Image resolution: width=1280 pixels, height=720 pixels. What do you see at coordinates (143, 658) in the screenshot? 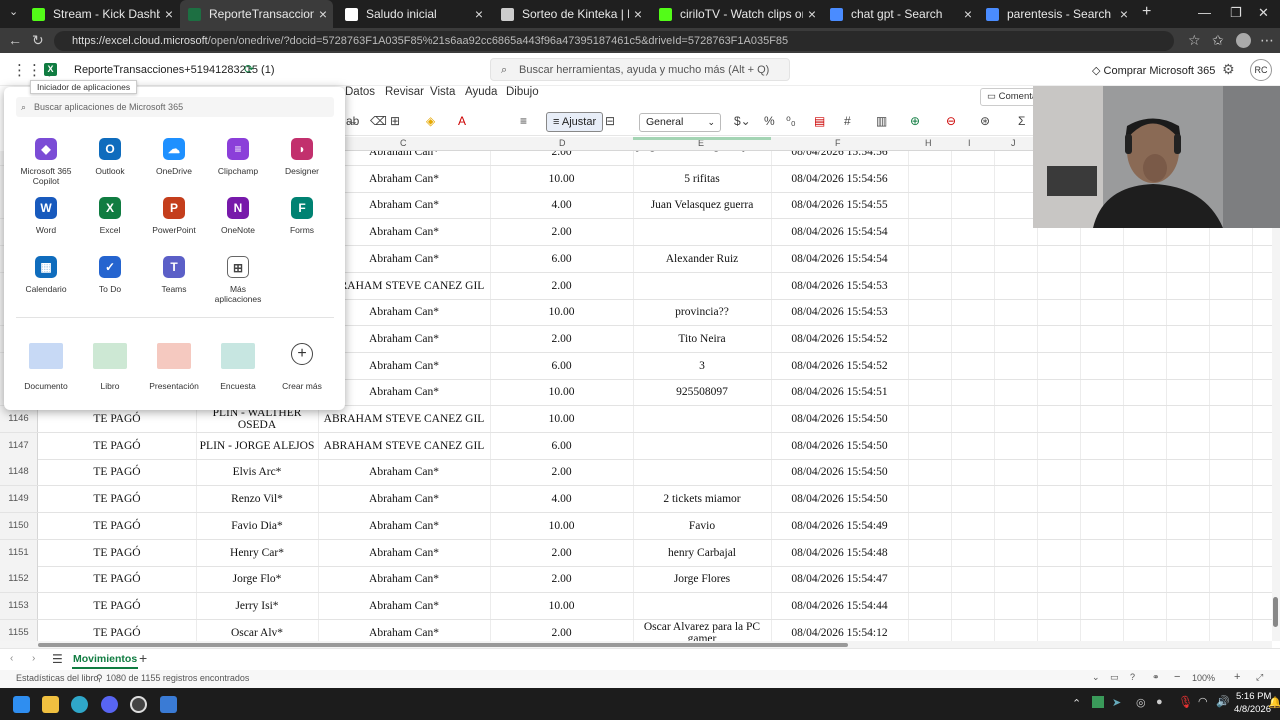
I see `add-sheet-icon: +` at bounding box center [143, 658].